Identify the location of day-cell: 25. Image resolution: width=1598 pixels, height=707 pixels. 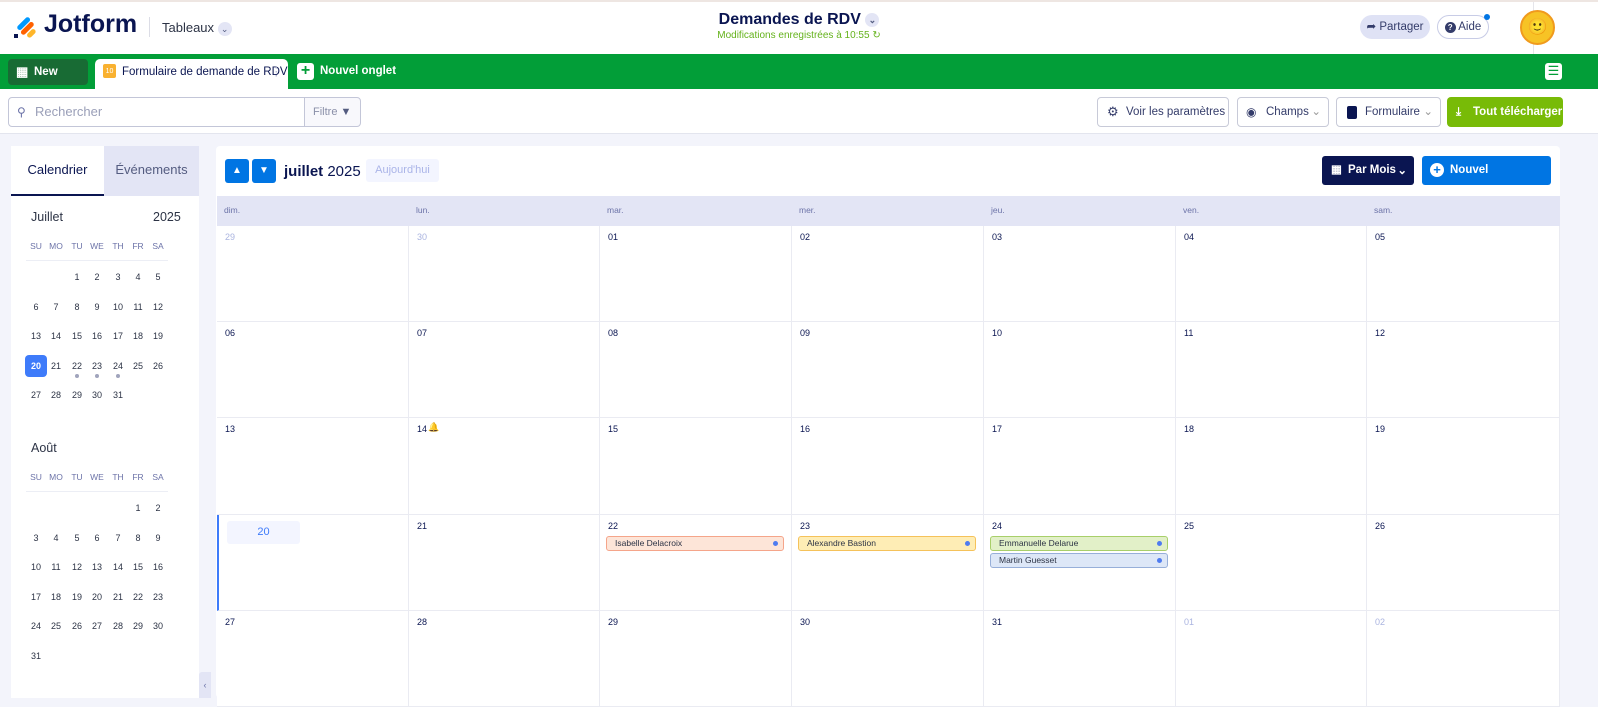
(1271, 563).